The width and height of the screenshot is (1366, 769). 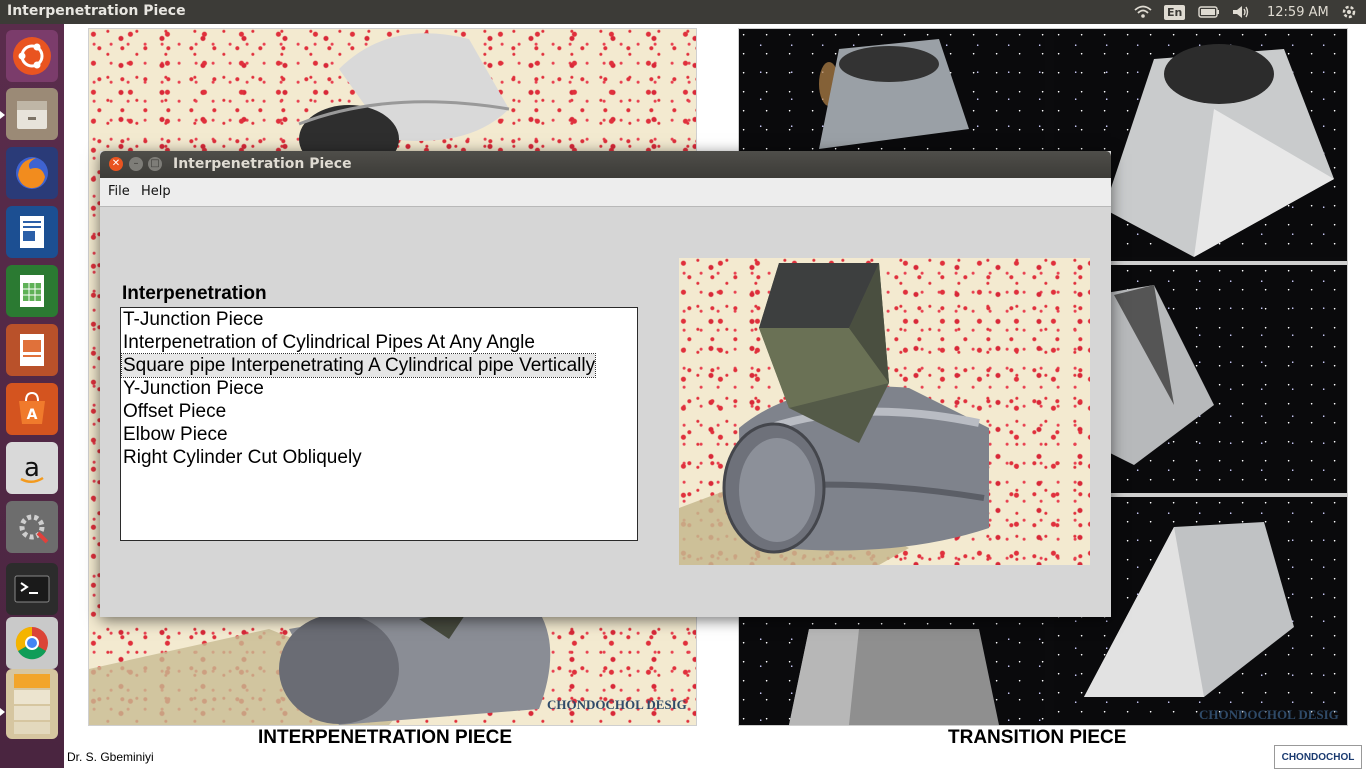 What do you see at coordinates (1318, 757) in the screenshot?
I see `chondochol-logo: CHONDOCHOL` at bounding box center [1318, 757].